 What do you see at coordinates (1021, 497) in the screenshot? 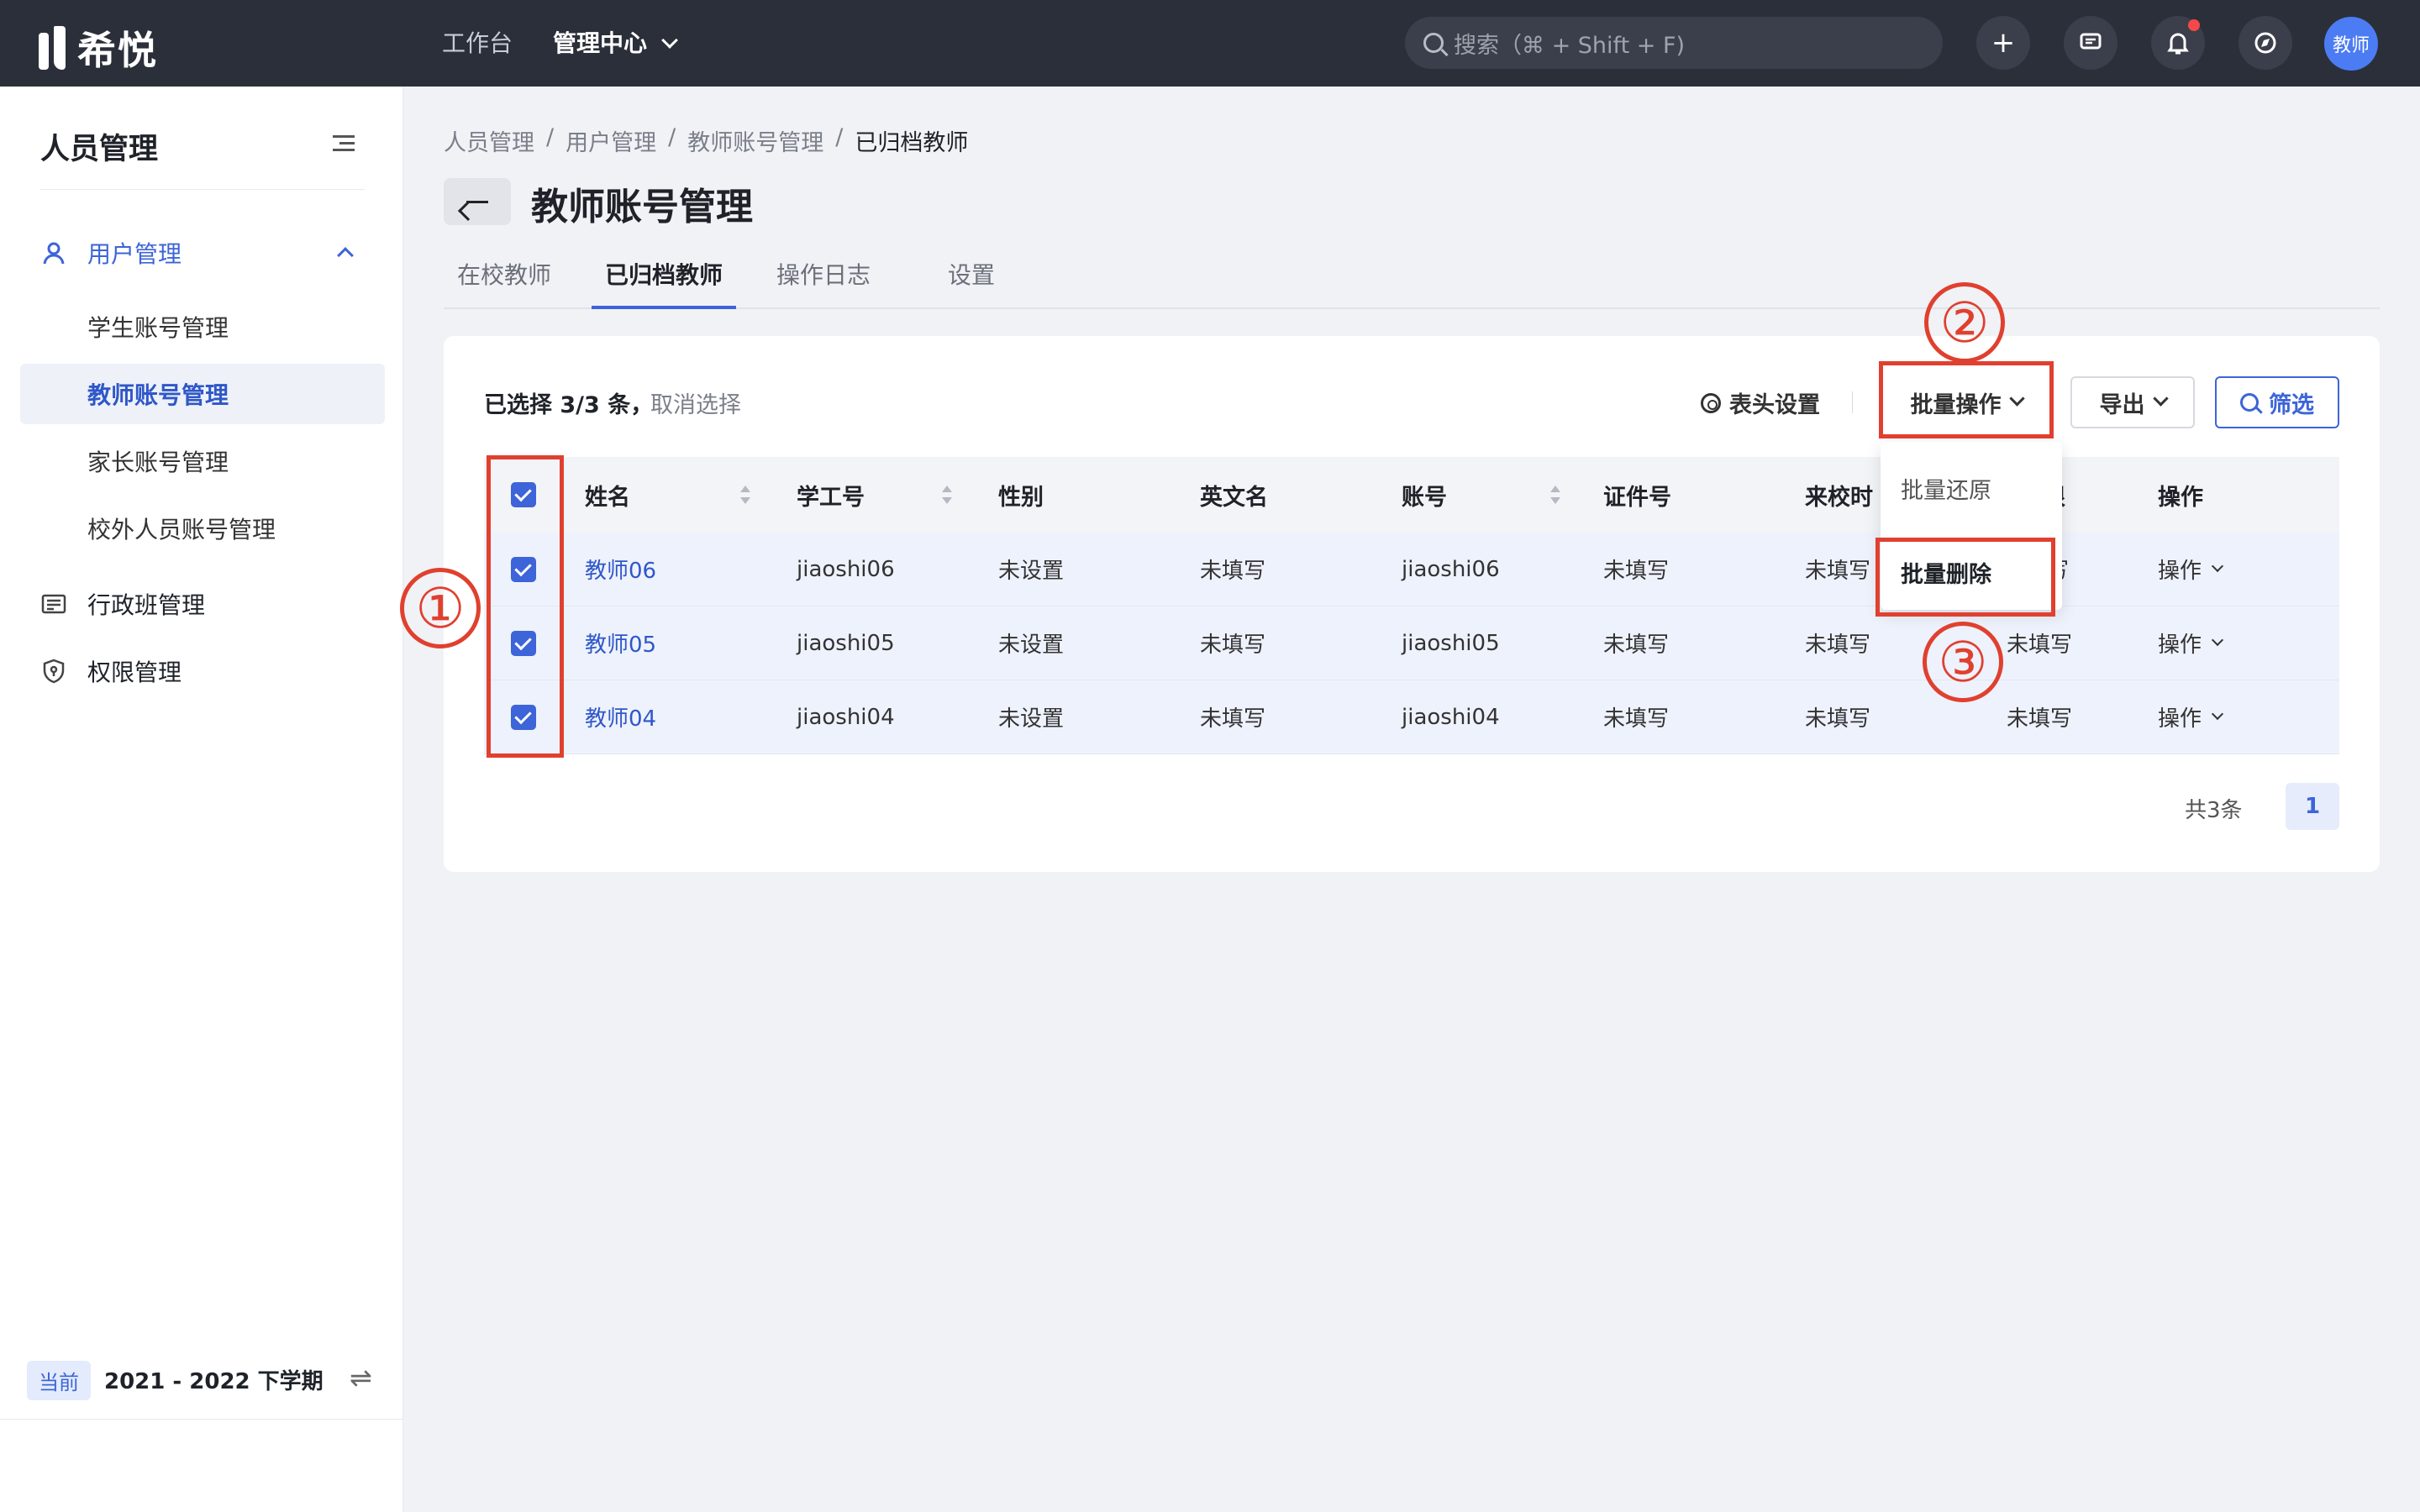
I see `col-gender: 性别` at bounding box center [1021, 497].